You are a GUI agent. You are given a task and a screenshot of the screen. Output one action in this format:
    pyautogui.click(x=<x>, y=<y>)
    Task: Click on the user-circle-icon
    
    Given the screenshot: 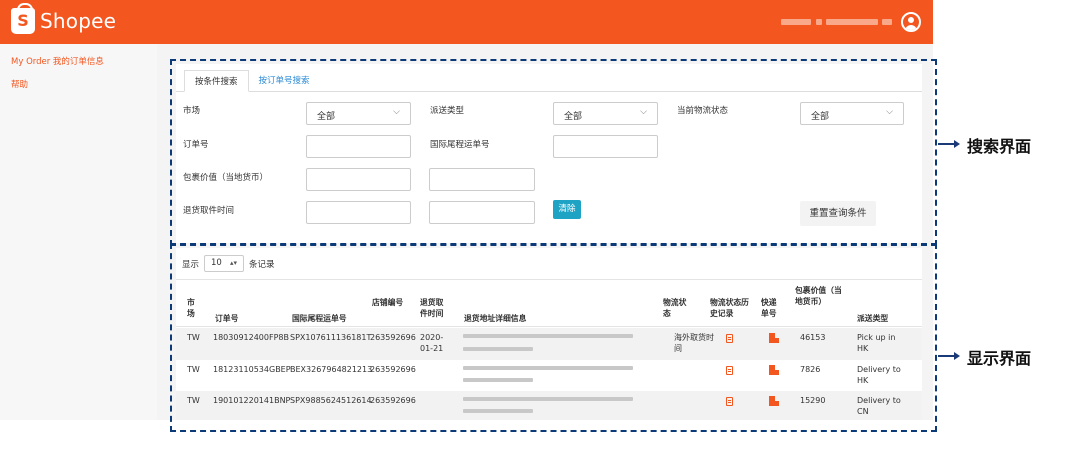 What is the action you would take?
    pyautogui.click(x=911, y=22)
    